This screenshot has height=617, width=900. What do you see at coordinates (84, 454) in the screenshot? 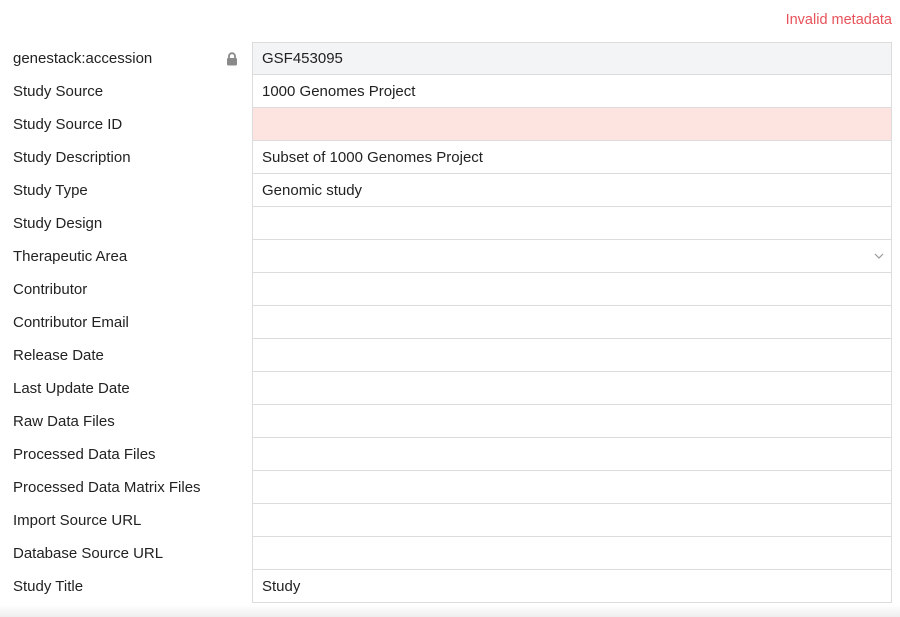
I see `field-label: Processed Data Files` at bounding box center [84, 454].